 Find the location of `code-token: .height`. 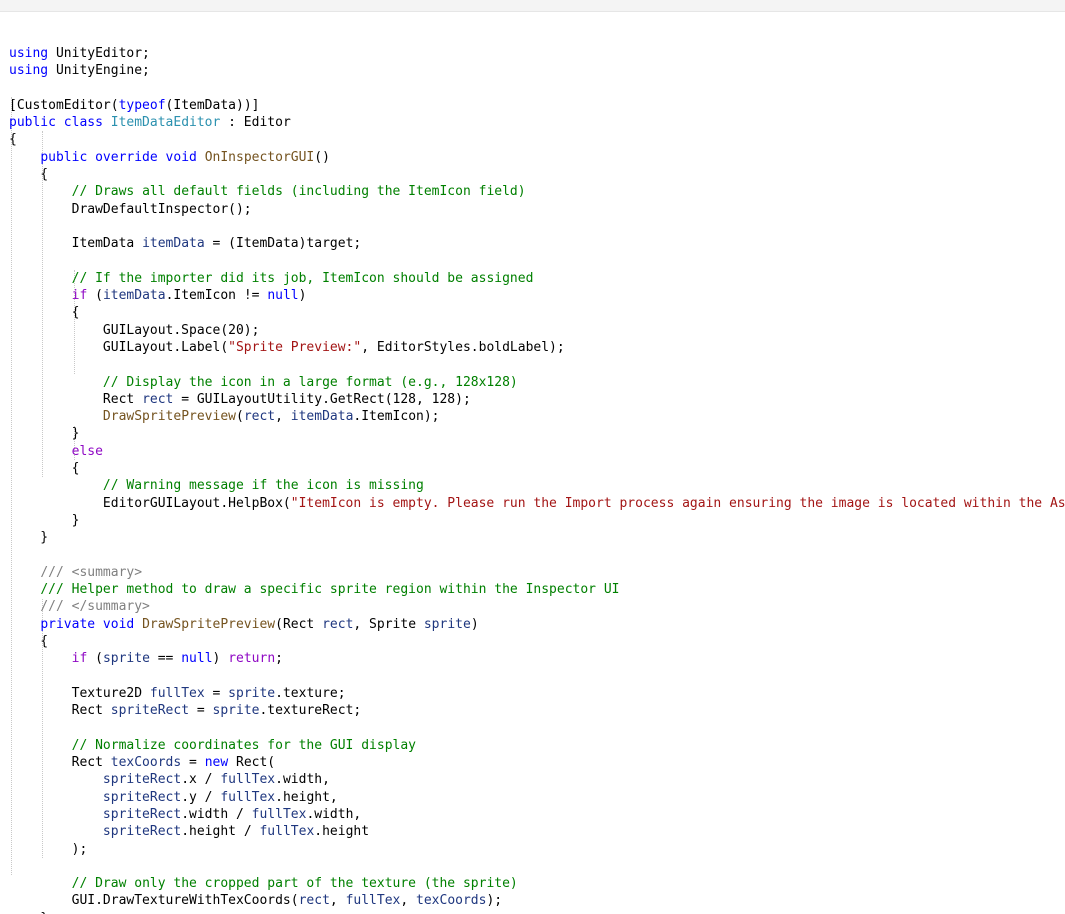

code-token: .height is located at coordinates (342, 832).